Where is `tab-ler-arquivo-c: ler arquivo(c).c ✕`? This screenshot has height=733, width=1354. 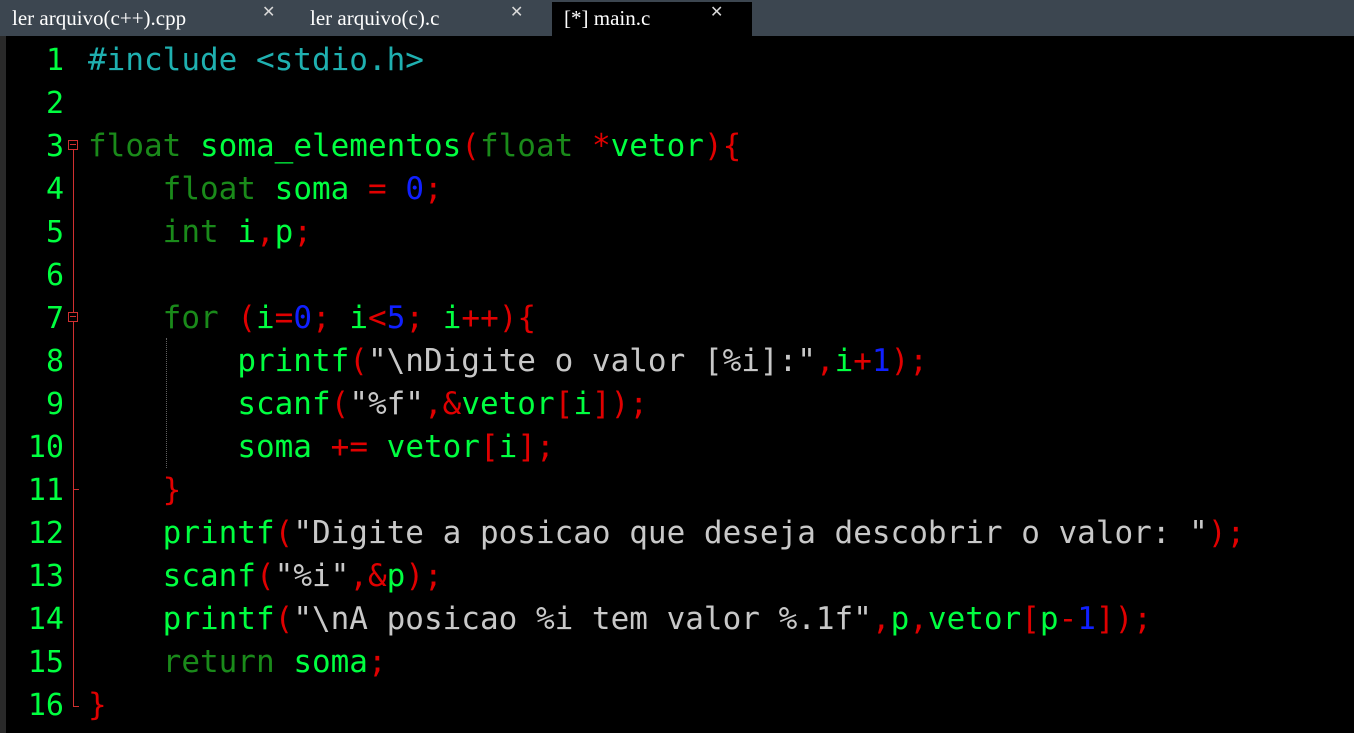
tab-ler-arquivo-c: ler arquivo(c).c ✕ is located at coordinates (424, 19).